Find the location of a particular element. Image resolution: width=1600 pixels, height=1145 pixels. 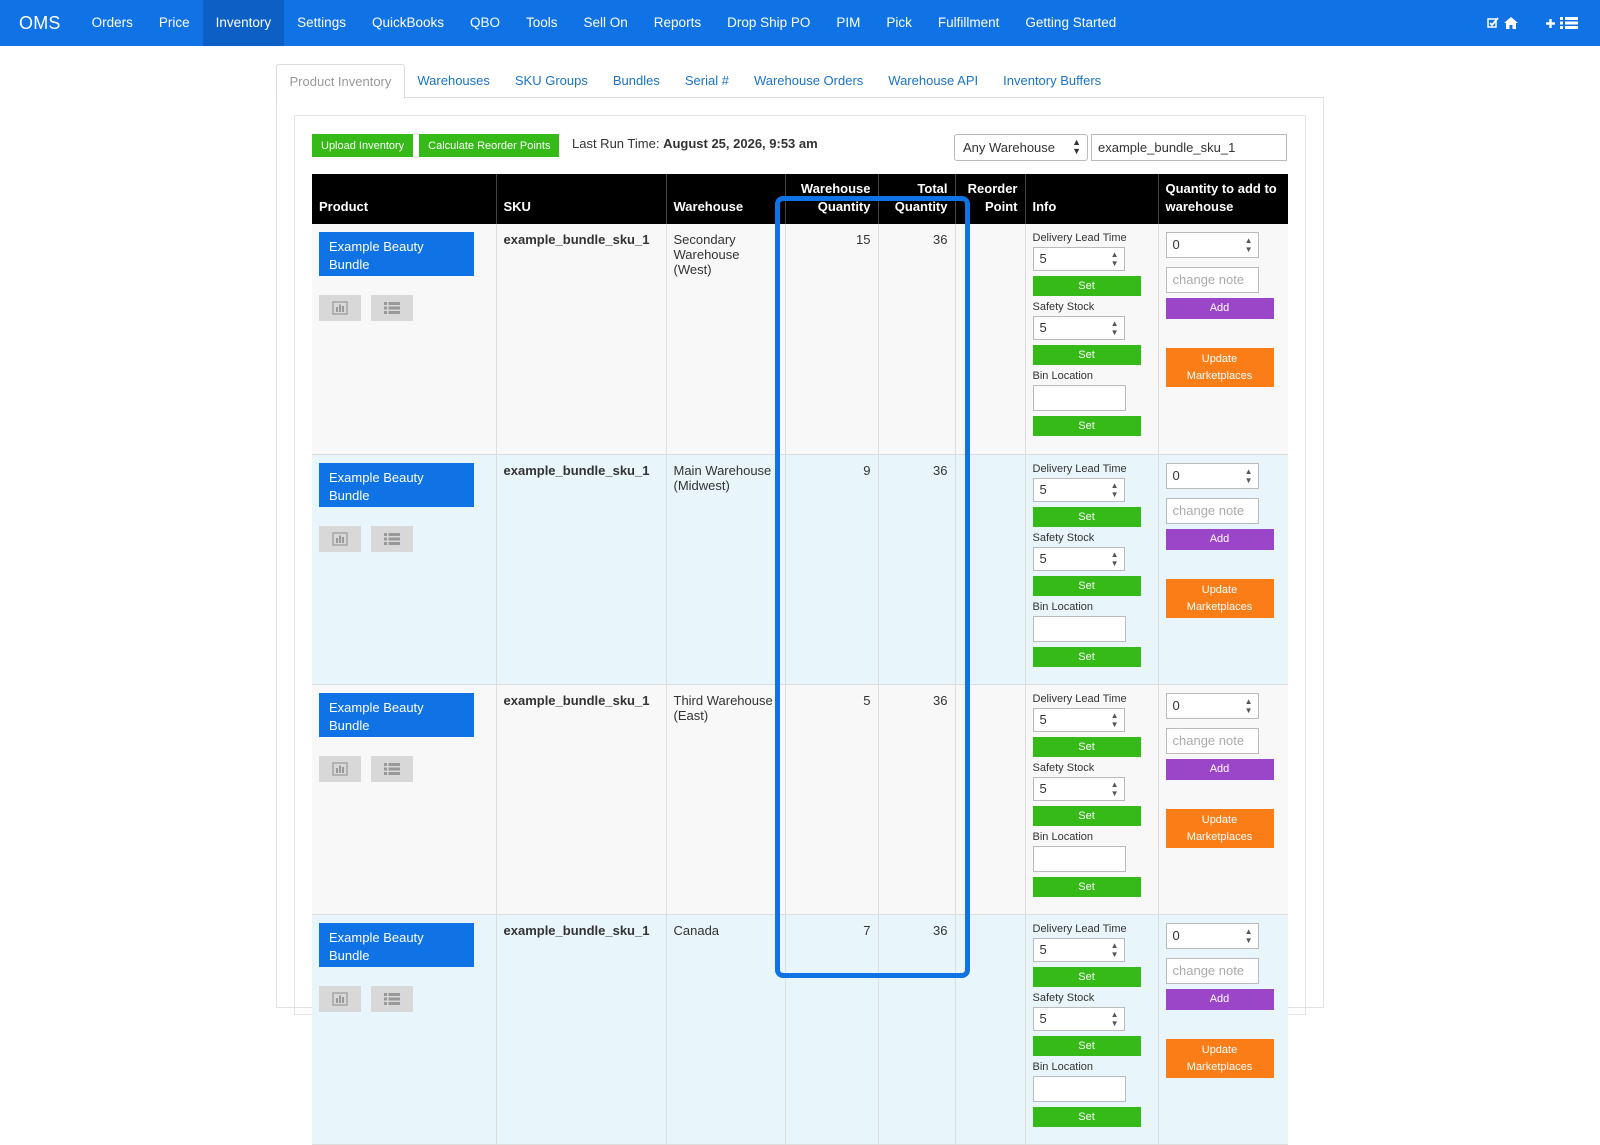

nav-item-drop-ship-po: Drop Ship PO is located at coordinates (768, 23).